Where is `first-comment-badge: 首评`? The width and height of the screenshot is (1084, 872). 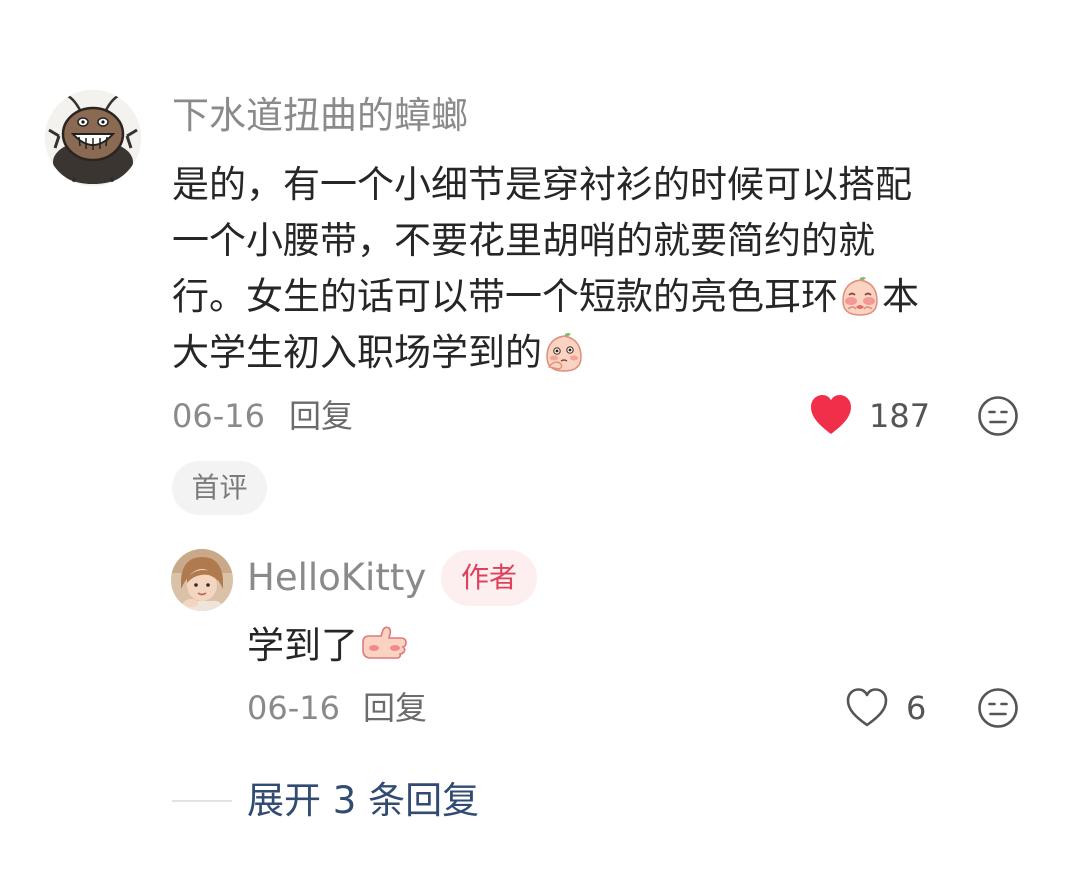
first-comment-badge: 首评 is located at coordinates (219, 488).